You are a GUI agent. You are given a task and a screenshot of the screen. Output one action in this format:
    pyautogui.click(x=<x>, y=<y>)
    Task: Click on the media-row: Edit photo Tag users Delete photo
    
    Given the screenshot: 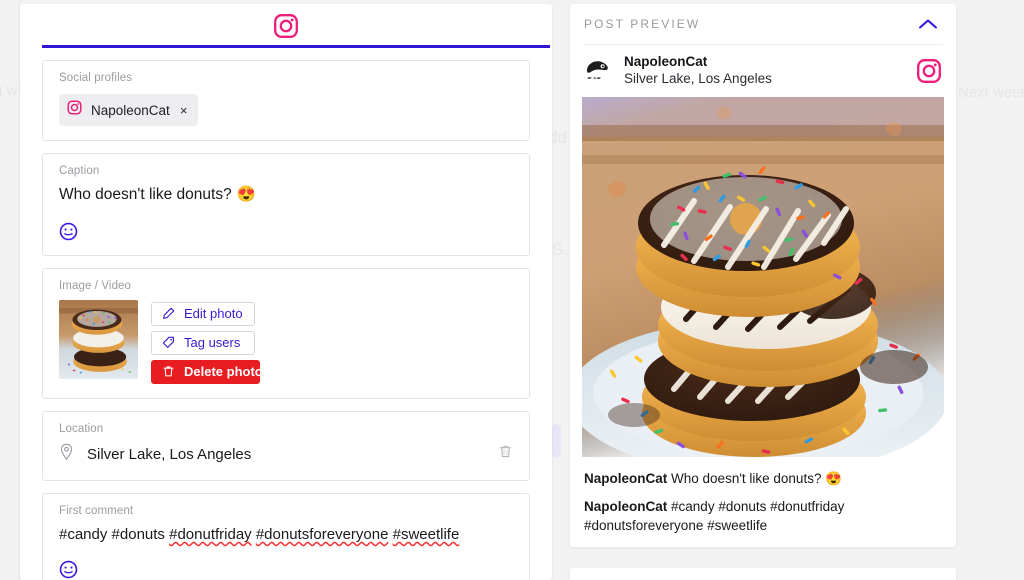 What is the action you would take?
    pyautogui.click(x=286, y=341)
    